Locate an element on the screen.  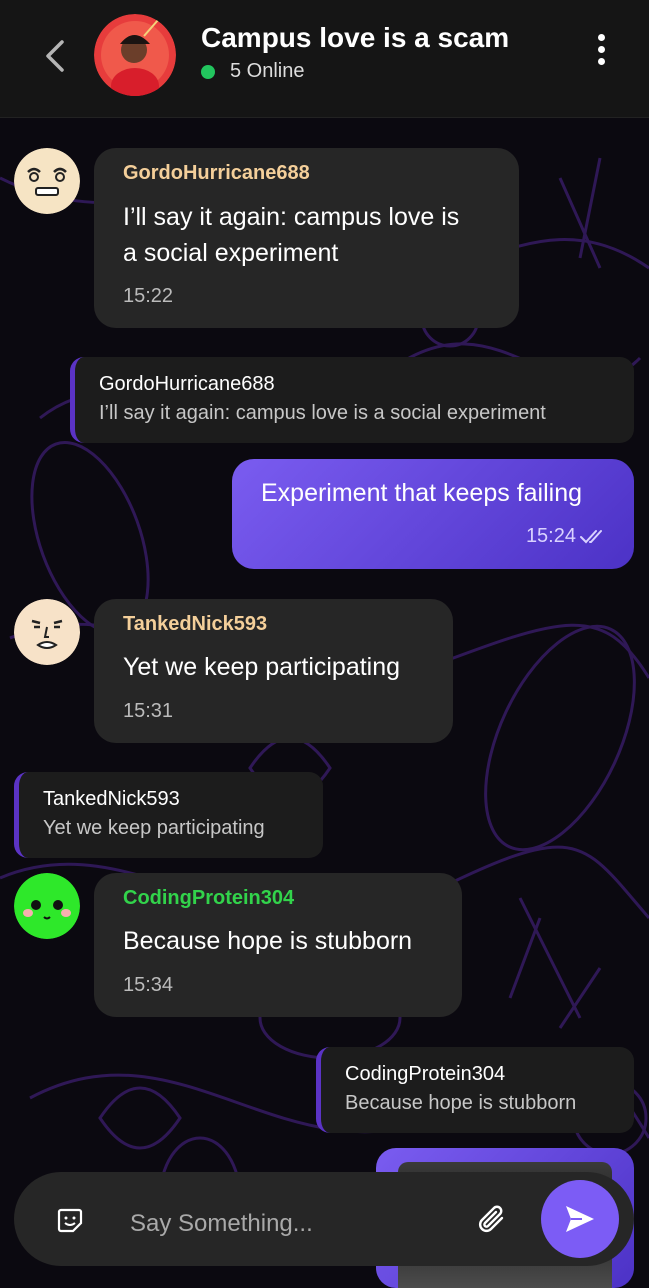
online-indicator is located at coordinates (208, 72).